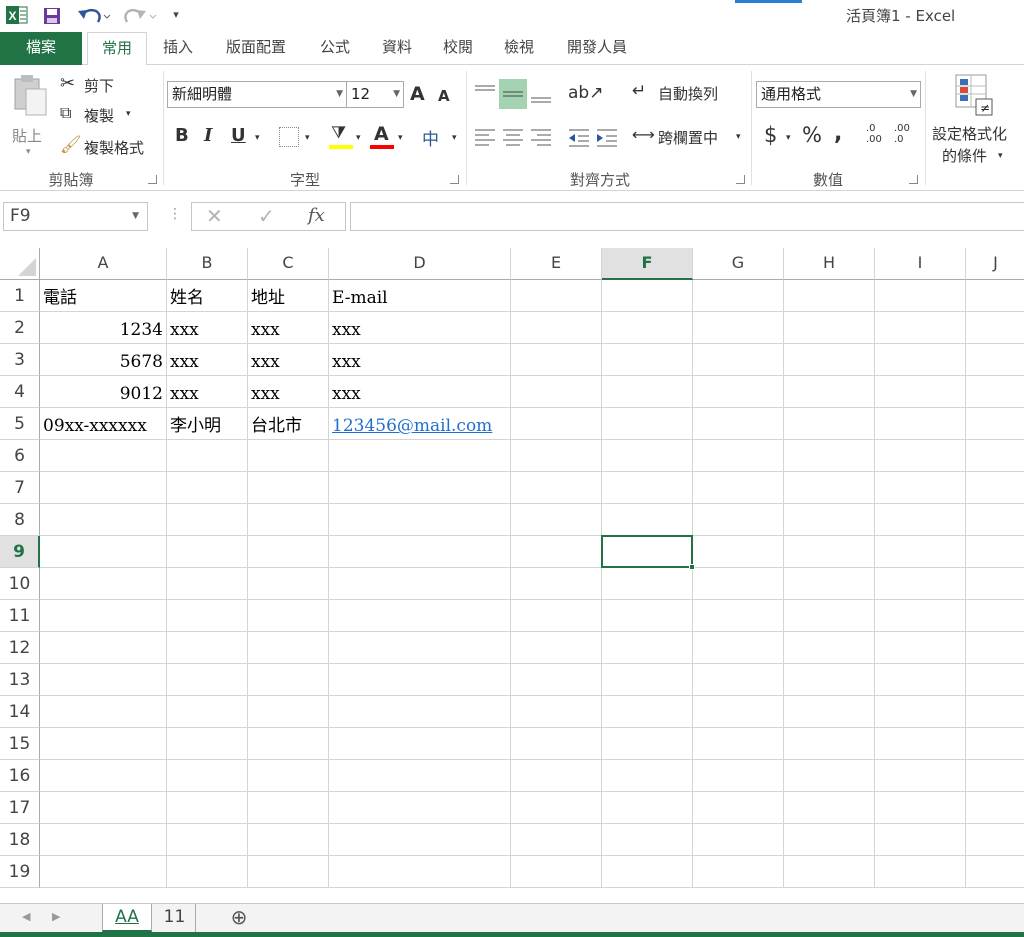  I want to click on fill-color-button: ⧩, so click(341, 136).